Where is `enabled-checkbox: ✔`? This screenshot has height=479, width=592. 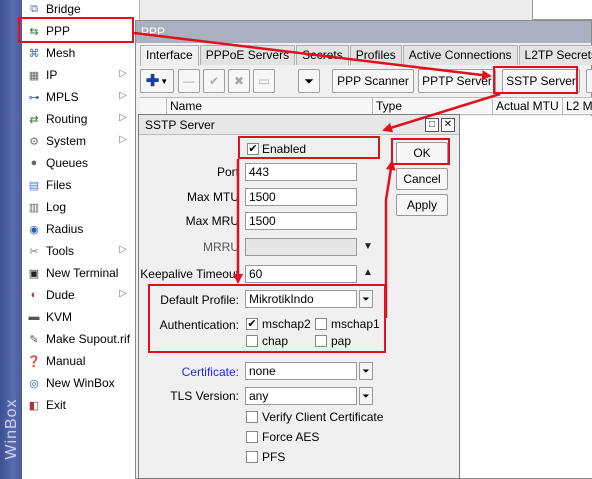 enabled-checkbox: ✔ is located at coordinates (253, 149).